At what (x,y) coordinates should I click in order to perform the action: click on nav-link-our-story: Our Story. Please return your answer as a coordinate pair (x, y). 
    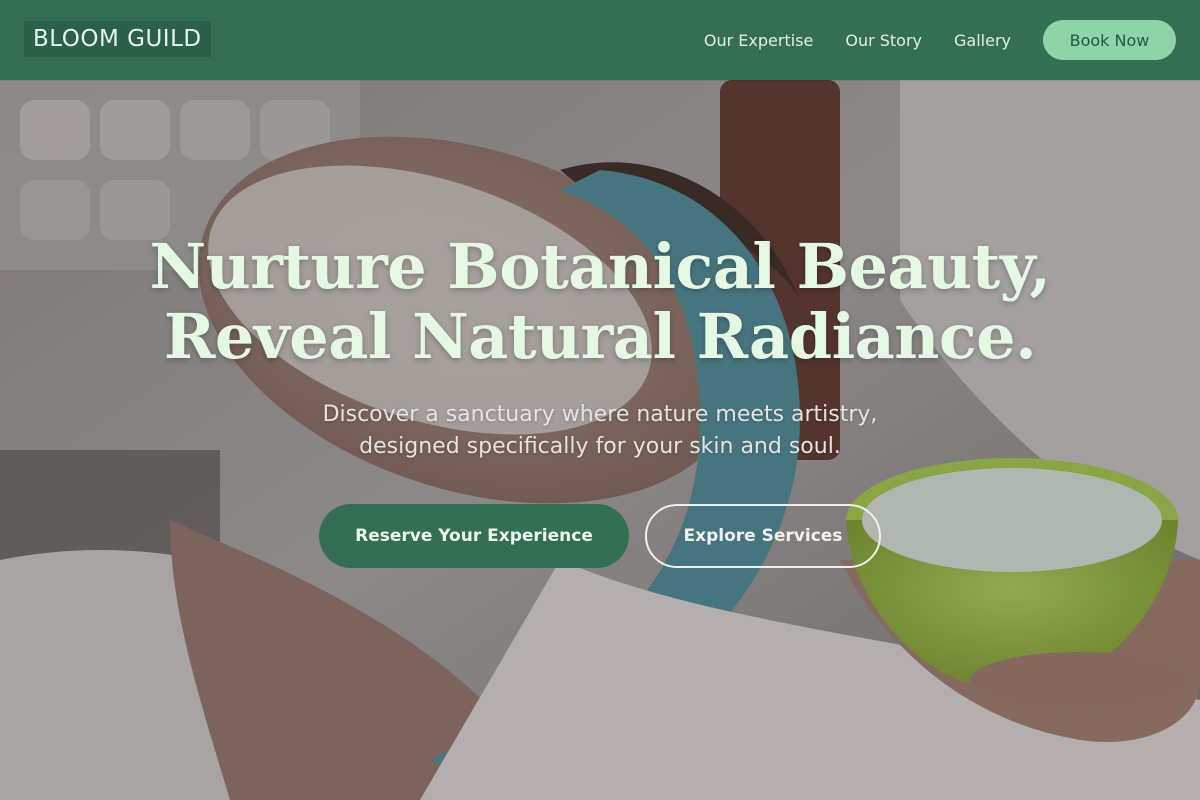
    Looking at the image, I should click on (883, 40).